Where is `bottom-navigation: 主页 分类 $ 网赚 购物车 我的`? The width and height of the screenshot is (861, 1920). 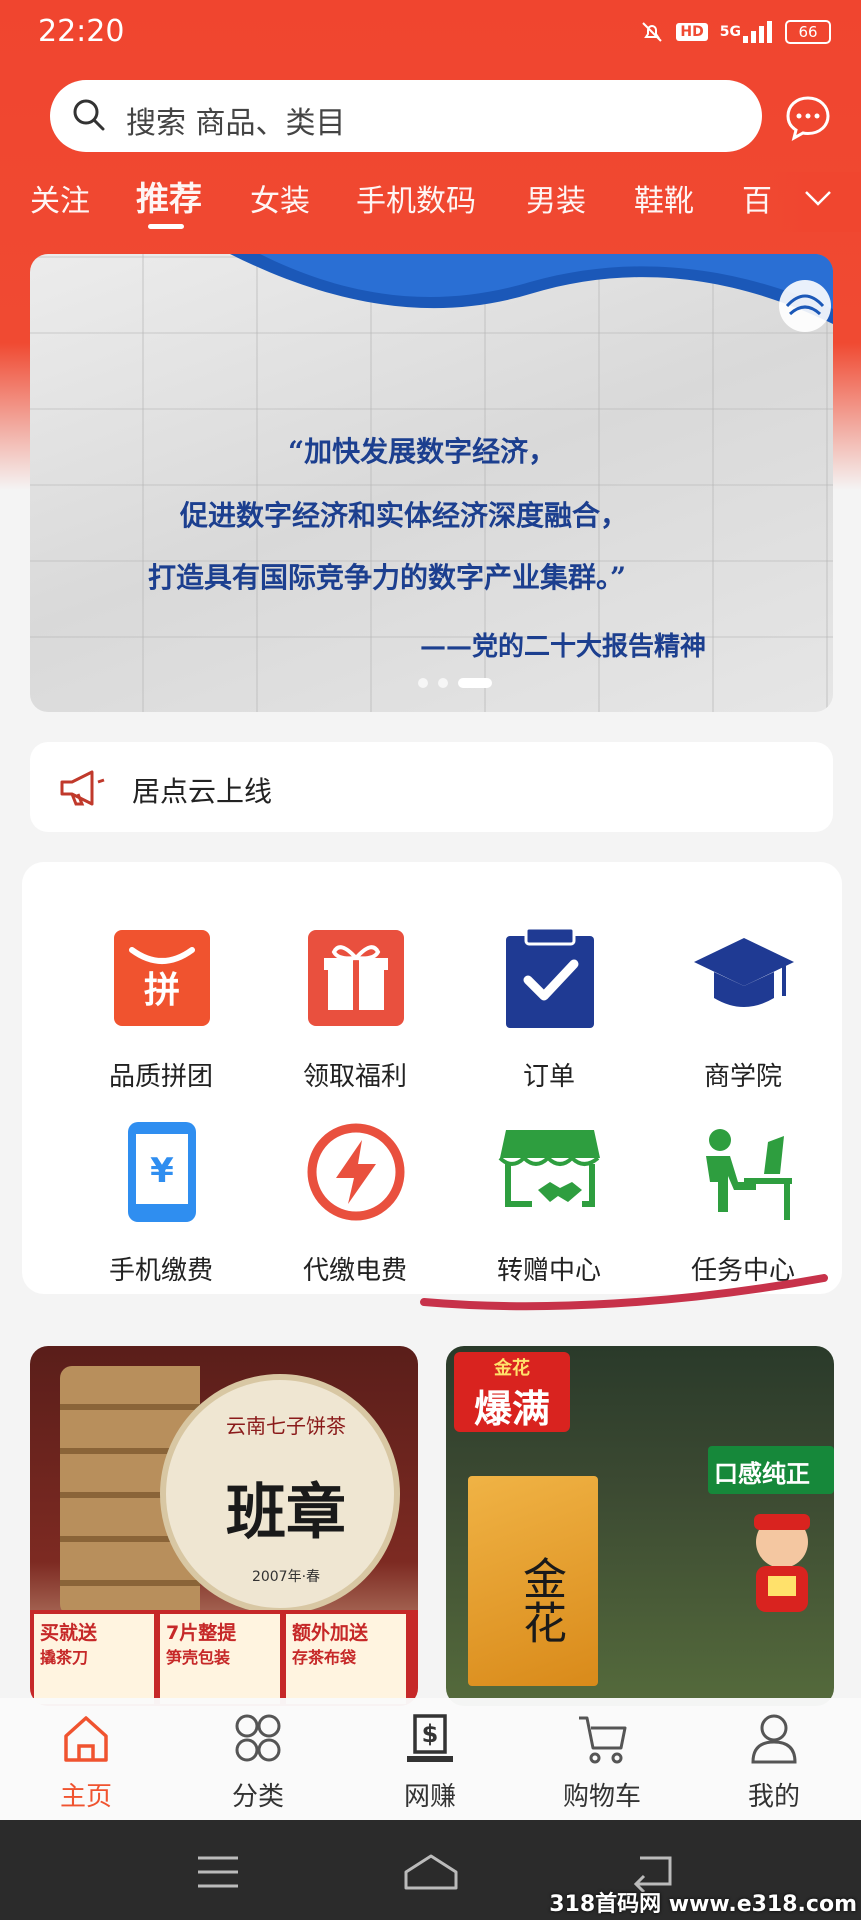
bottom-navigation: 主页 分类 $ 网赚 购物车 我的 is located at coordinates (430, 1759).